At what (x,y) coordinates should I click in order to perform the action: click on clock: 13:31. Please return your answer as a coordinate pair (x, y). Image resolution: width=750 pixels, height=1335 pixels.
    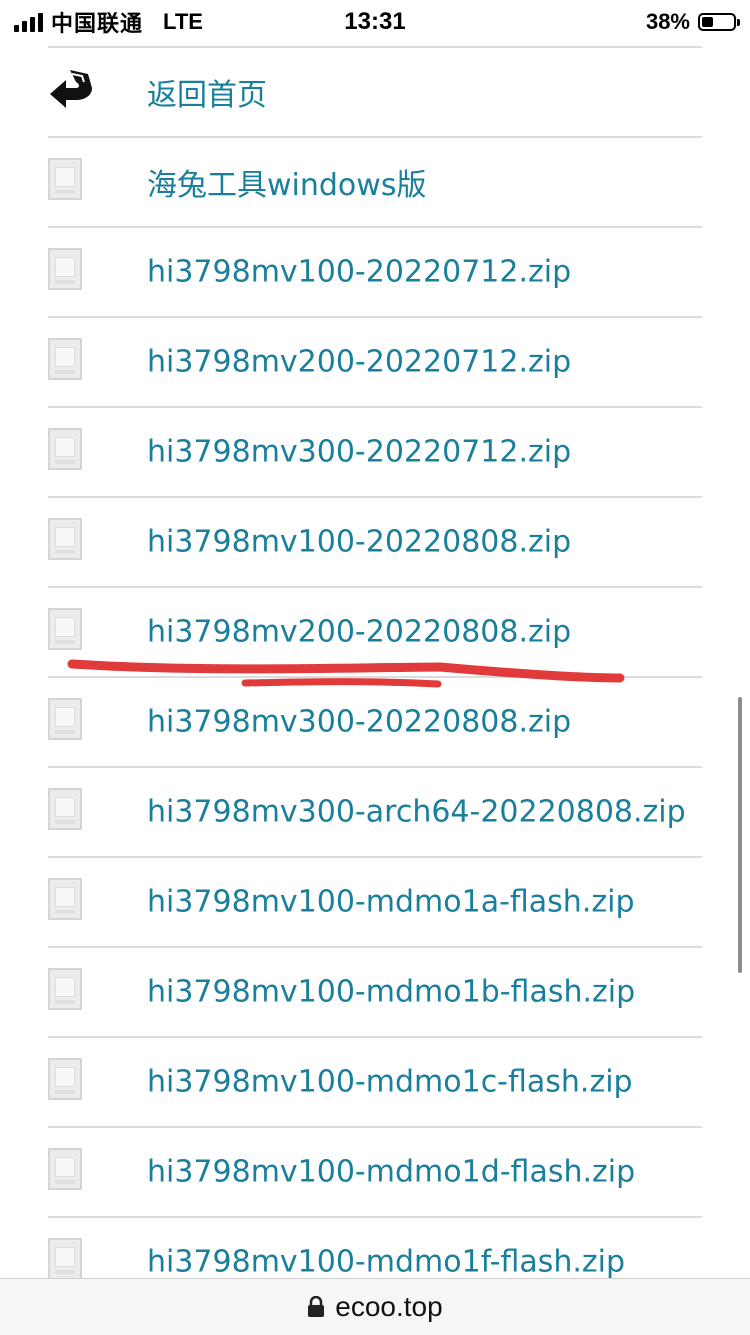
    Looking at the image, I should click on (375, 21).